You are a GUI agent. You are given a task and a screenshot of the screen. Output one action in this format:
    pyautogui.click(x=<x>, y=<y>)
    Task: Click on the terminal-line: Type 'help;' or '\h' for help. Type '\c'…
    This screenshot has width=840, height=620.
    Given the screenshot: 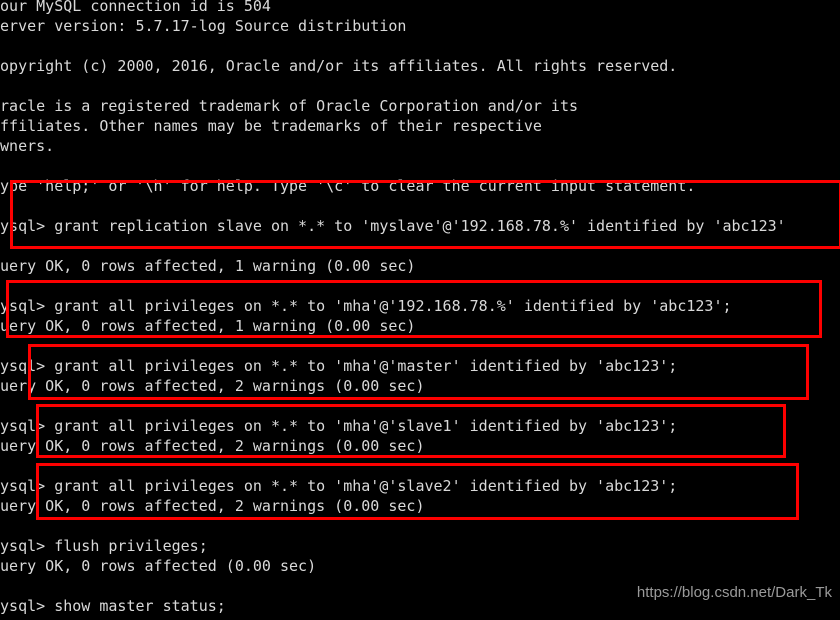 What is the action you would take?
    pyautogui.click(x=348, y=186)
    